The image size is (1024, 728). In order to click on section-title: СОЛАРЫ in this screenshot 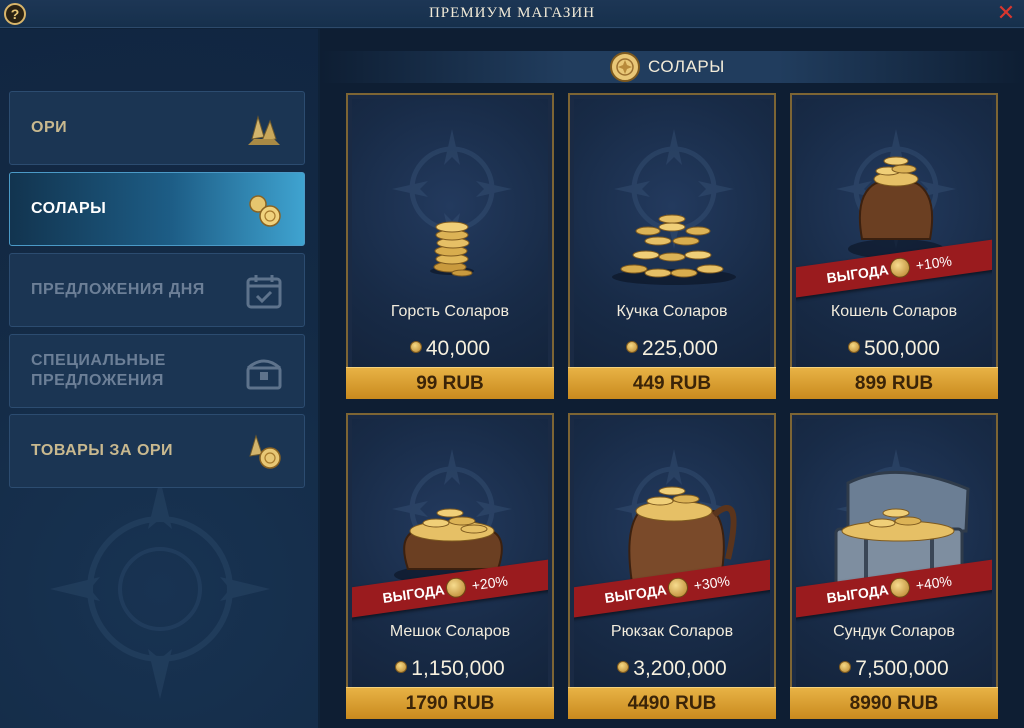, I will do `click(686, 66)`.